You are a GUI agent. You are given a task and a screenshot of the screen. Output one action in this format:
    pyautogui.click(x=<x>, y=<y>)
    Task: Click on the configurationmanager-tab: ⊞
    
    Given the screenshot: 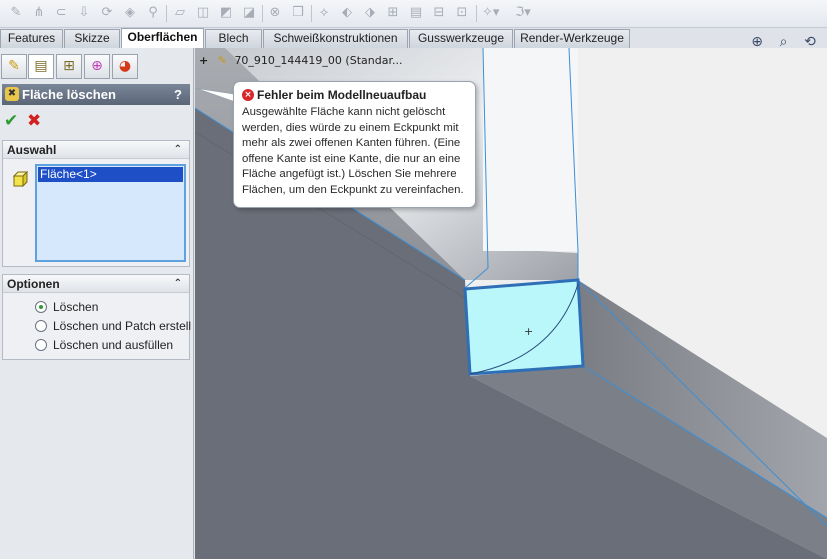 What is the action you would take?
    pyautogui.click(x=69, y=66)
    